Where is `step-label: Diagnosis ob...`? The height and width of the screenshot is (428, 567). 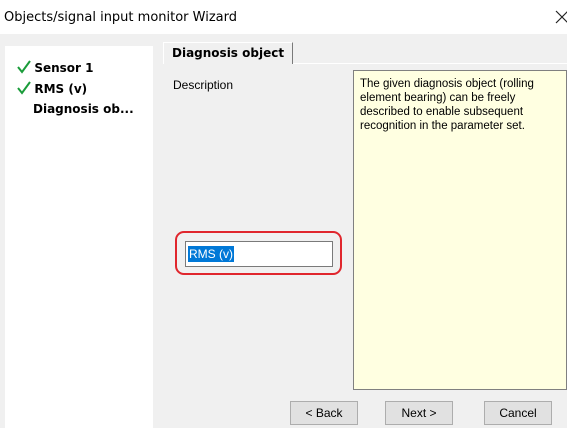
step-label: Diagnosis ob... is located at coordinates (83, 109).